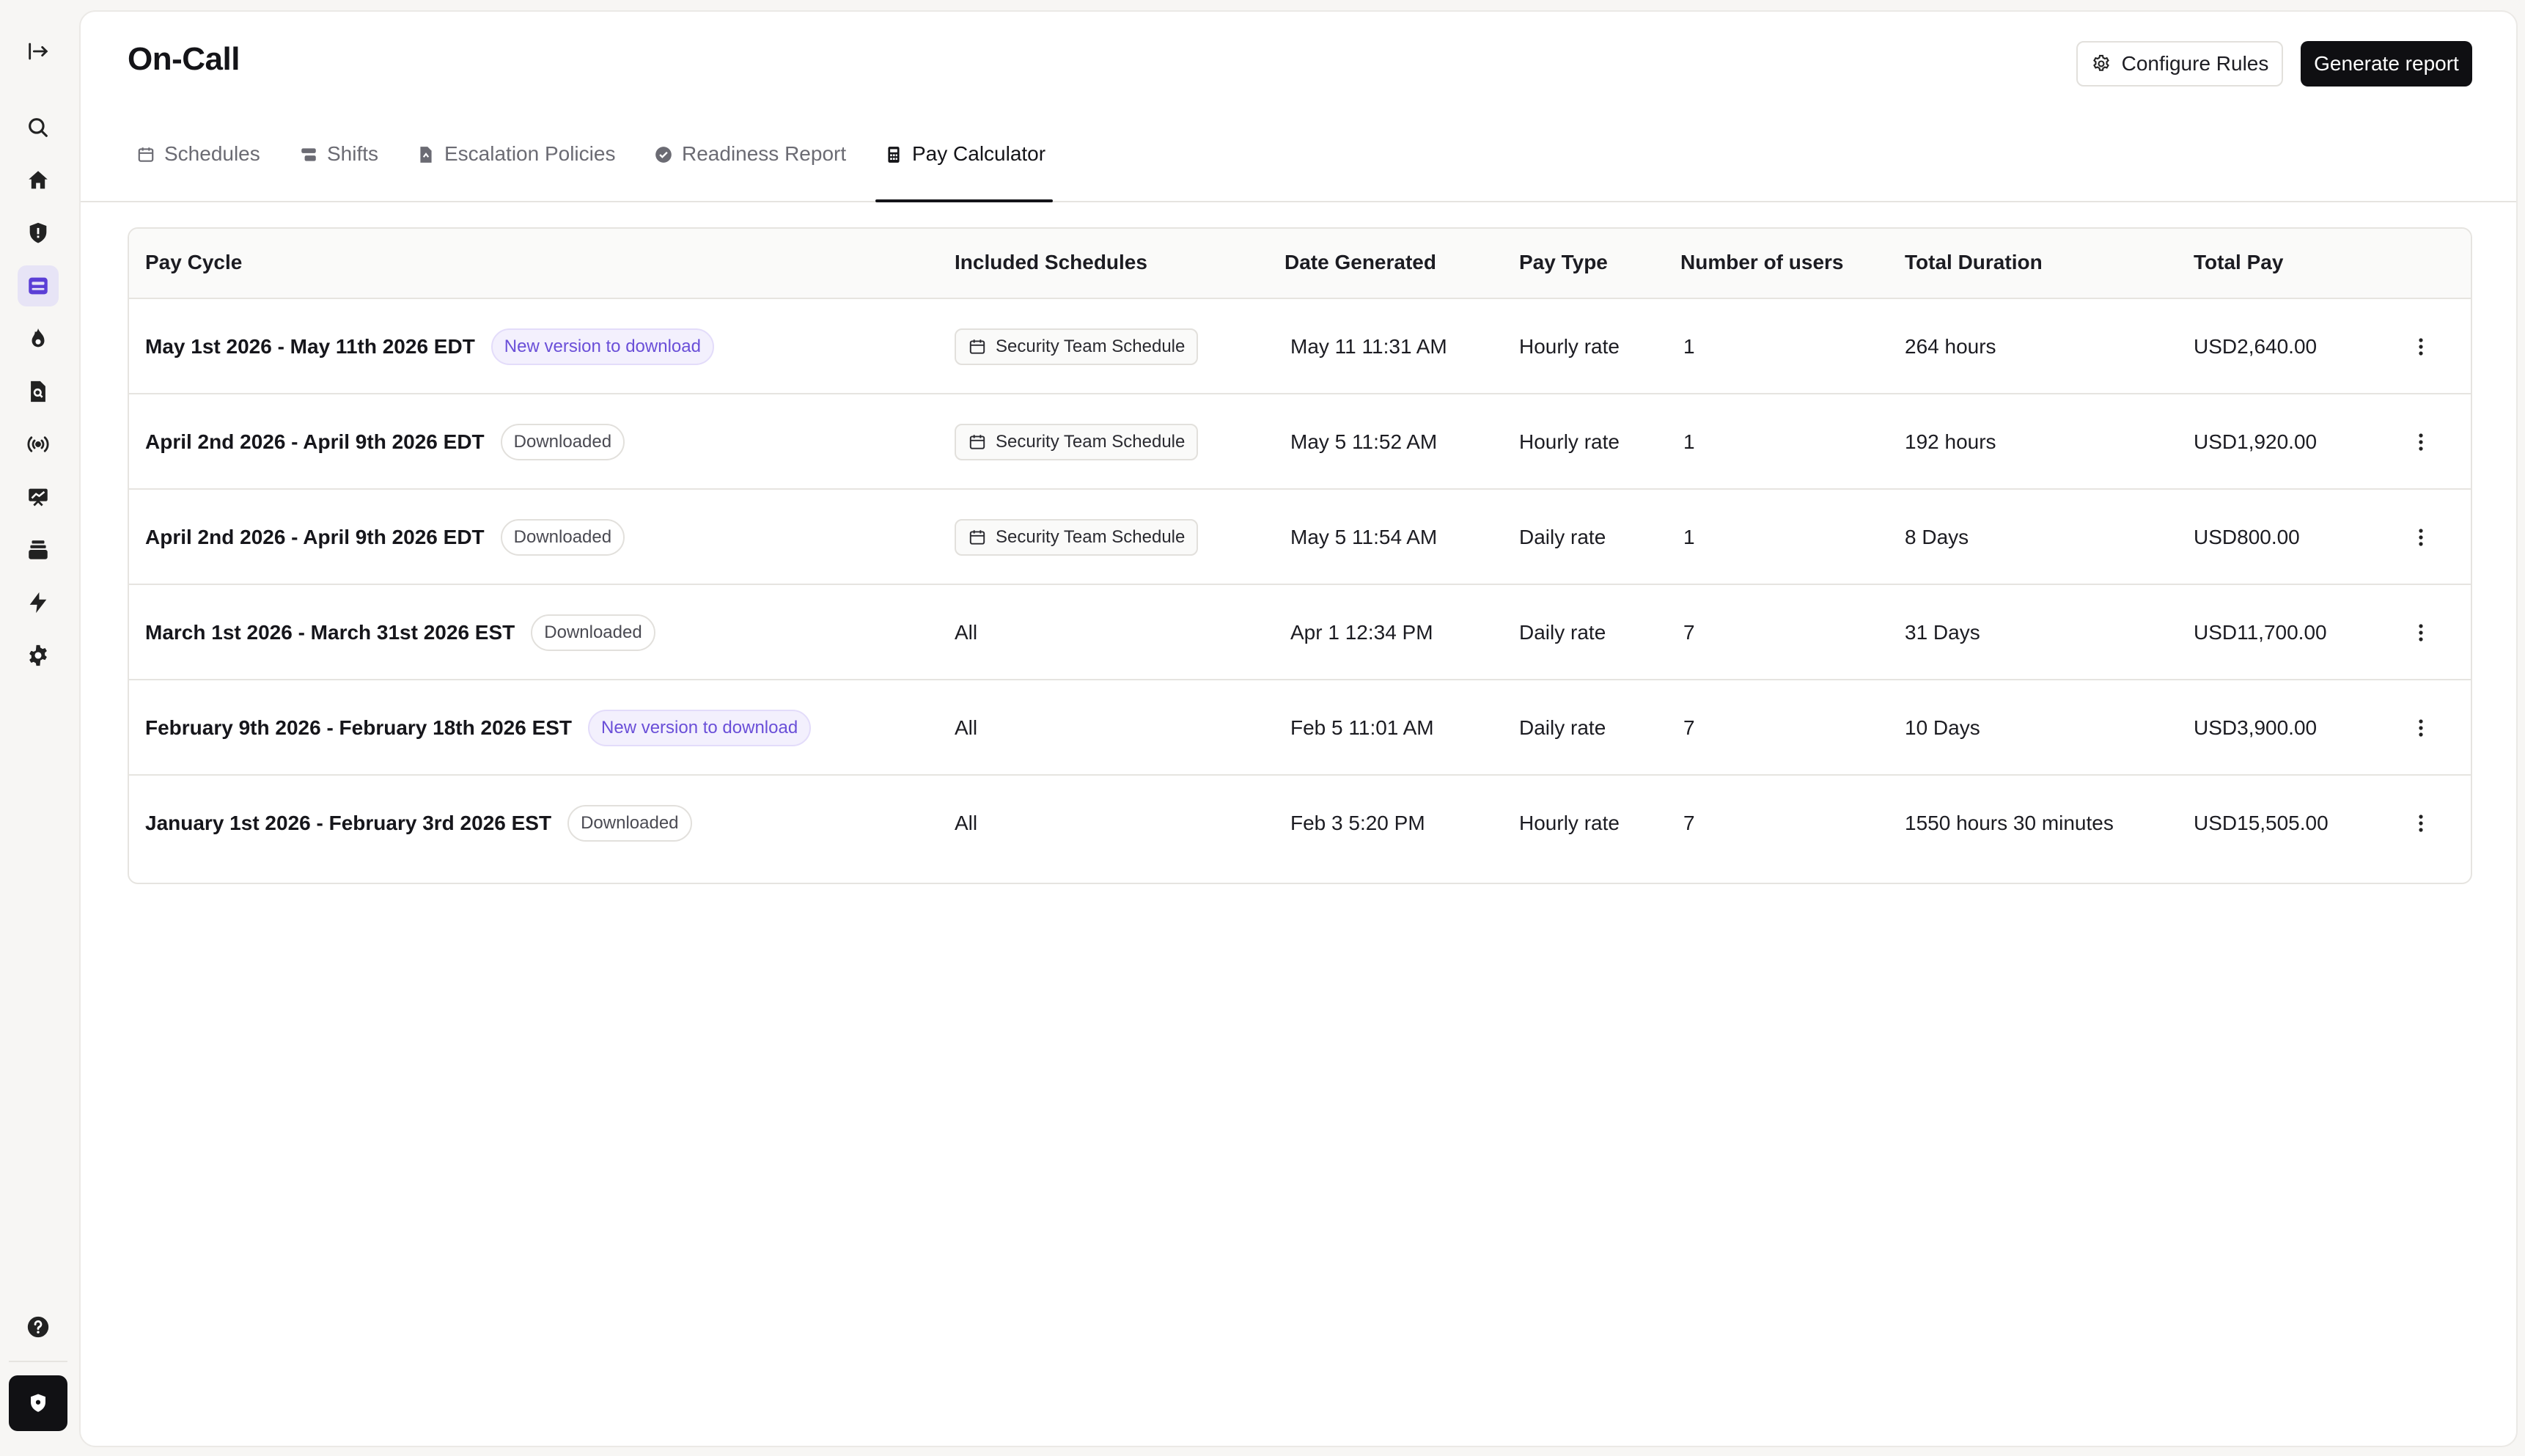  I want to click on tab-label: Shifts, so click(353, 153).